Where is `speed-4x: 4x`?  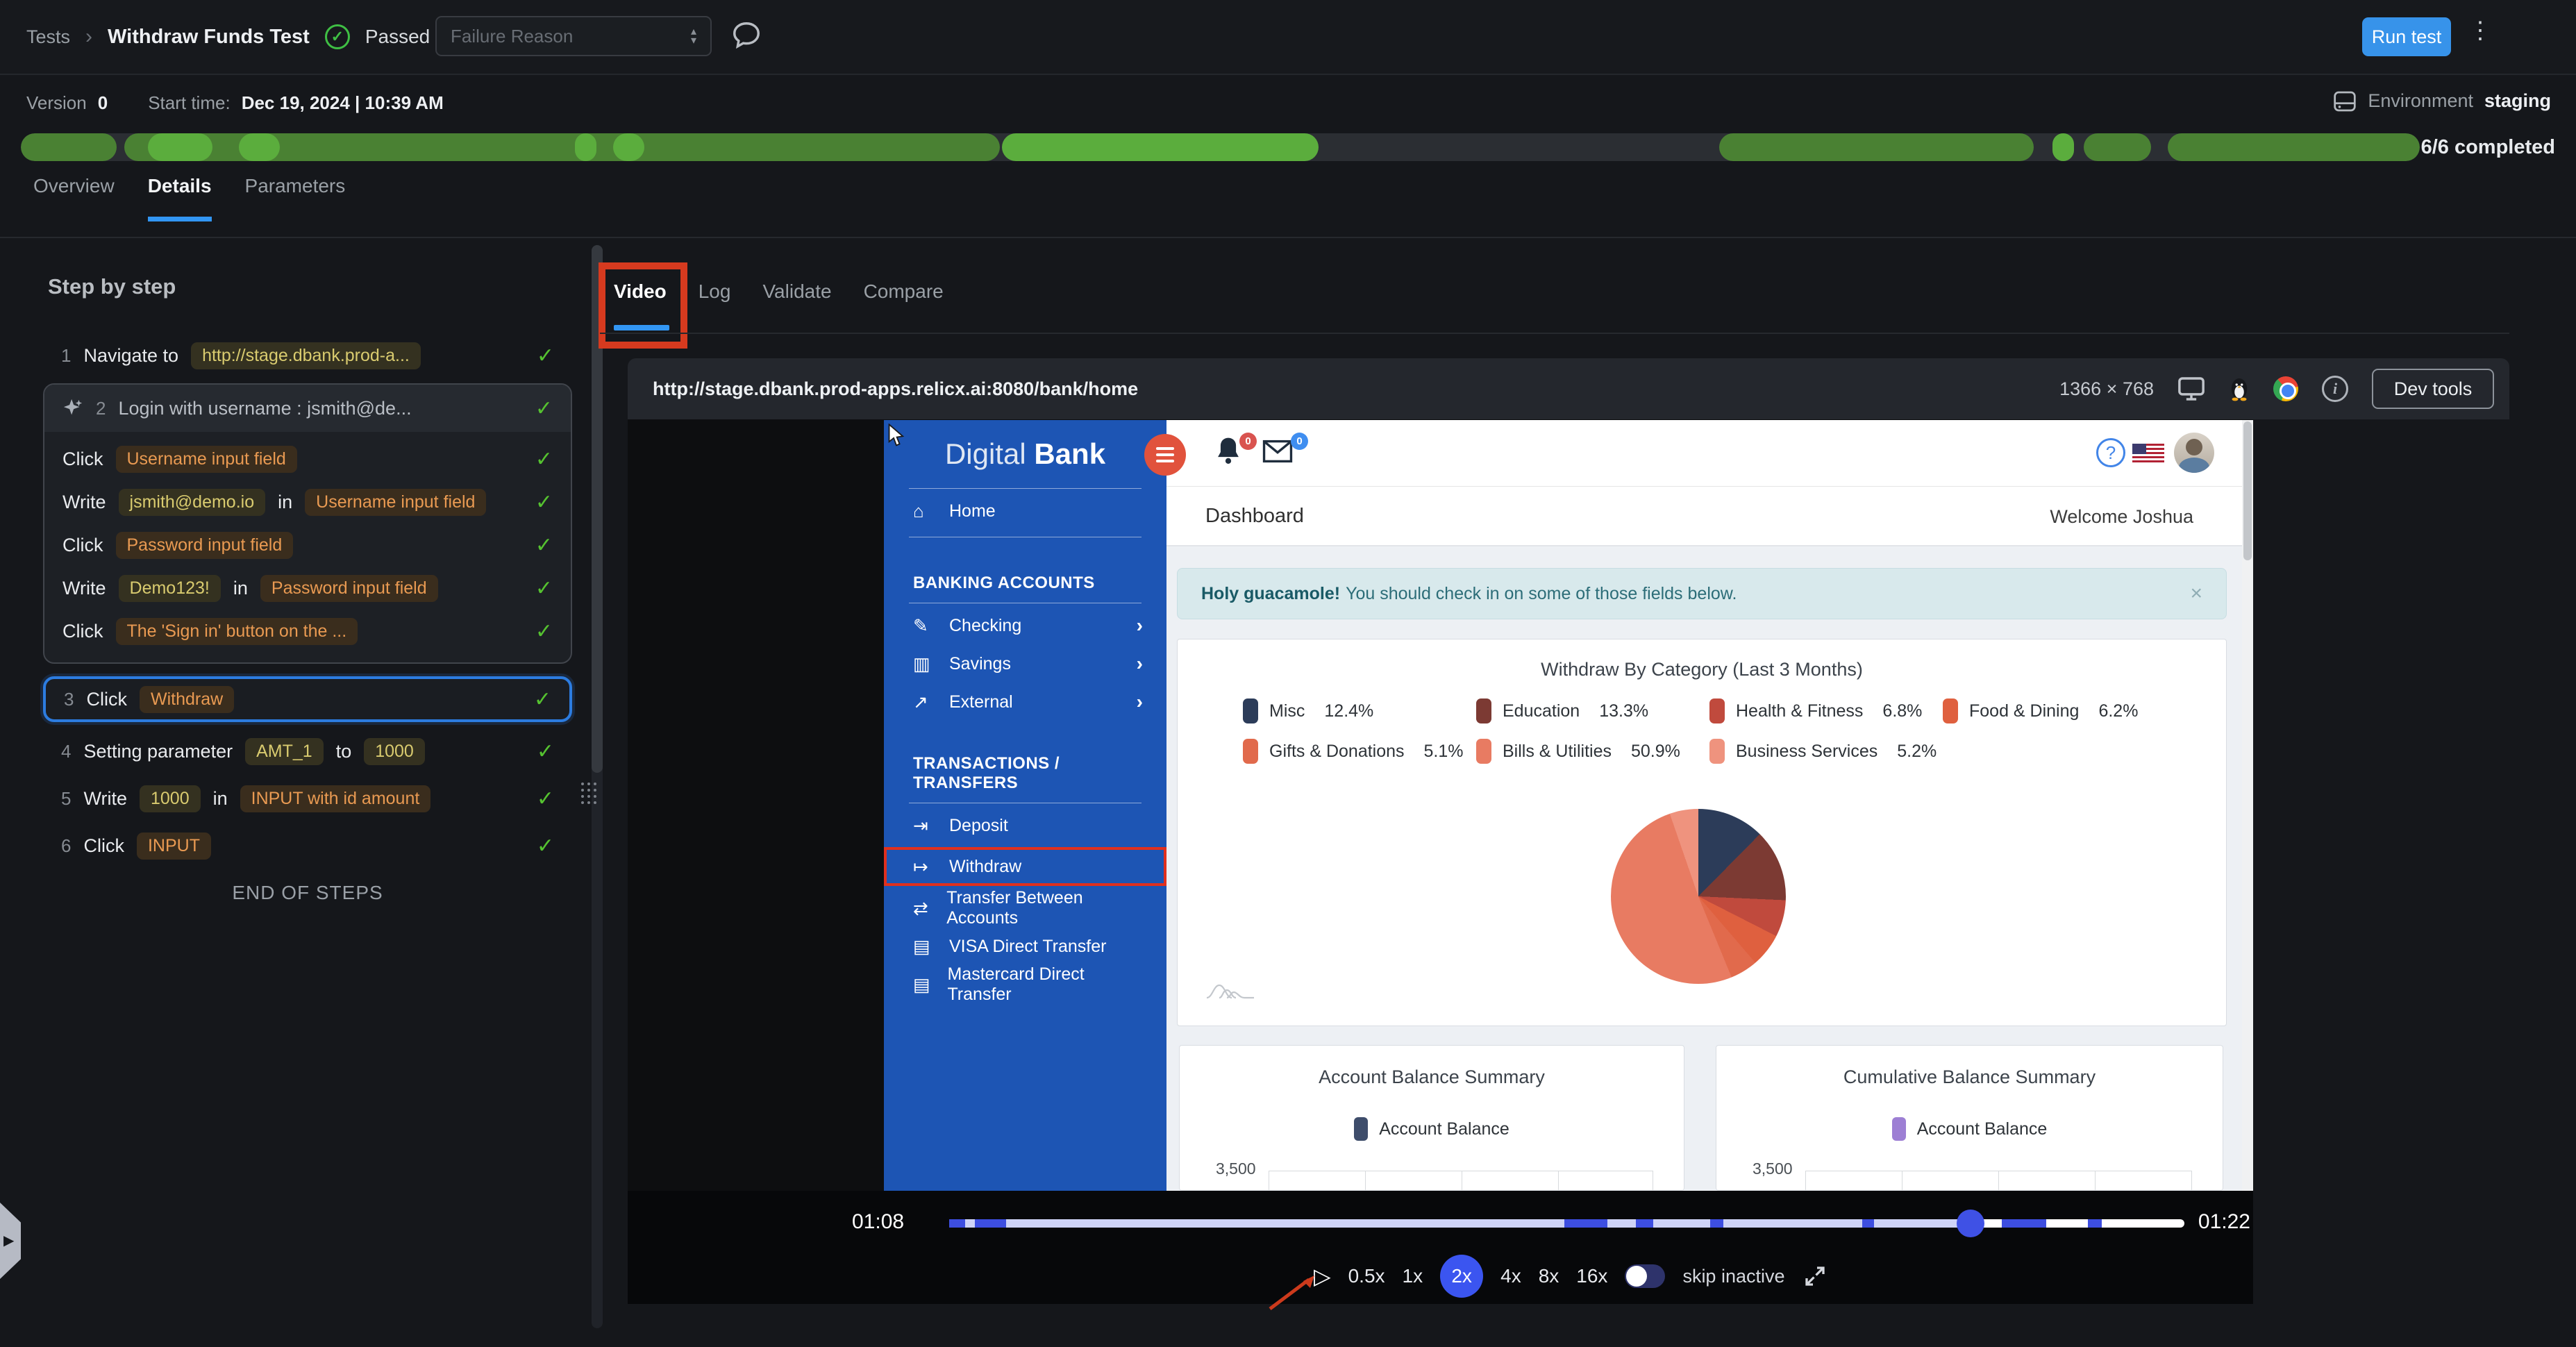
speed-4x: 4x is located at coordinates (1510, 1276).